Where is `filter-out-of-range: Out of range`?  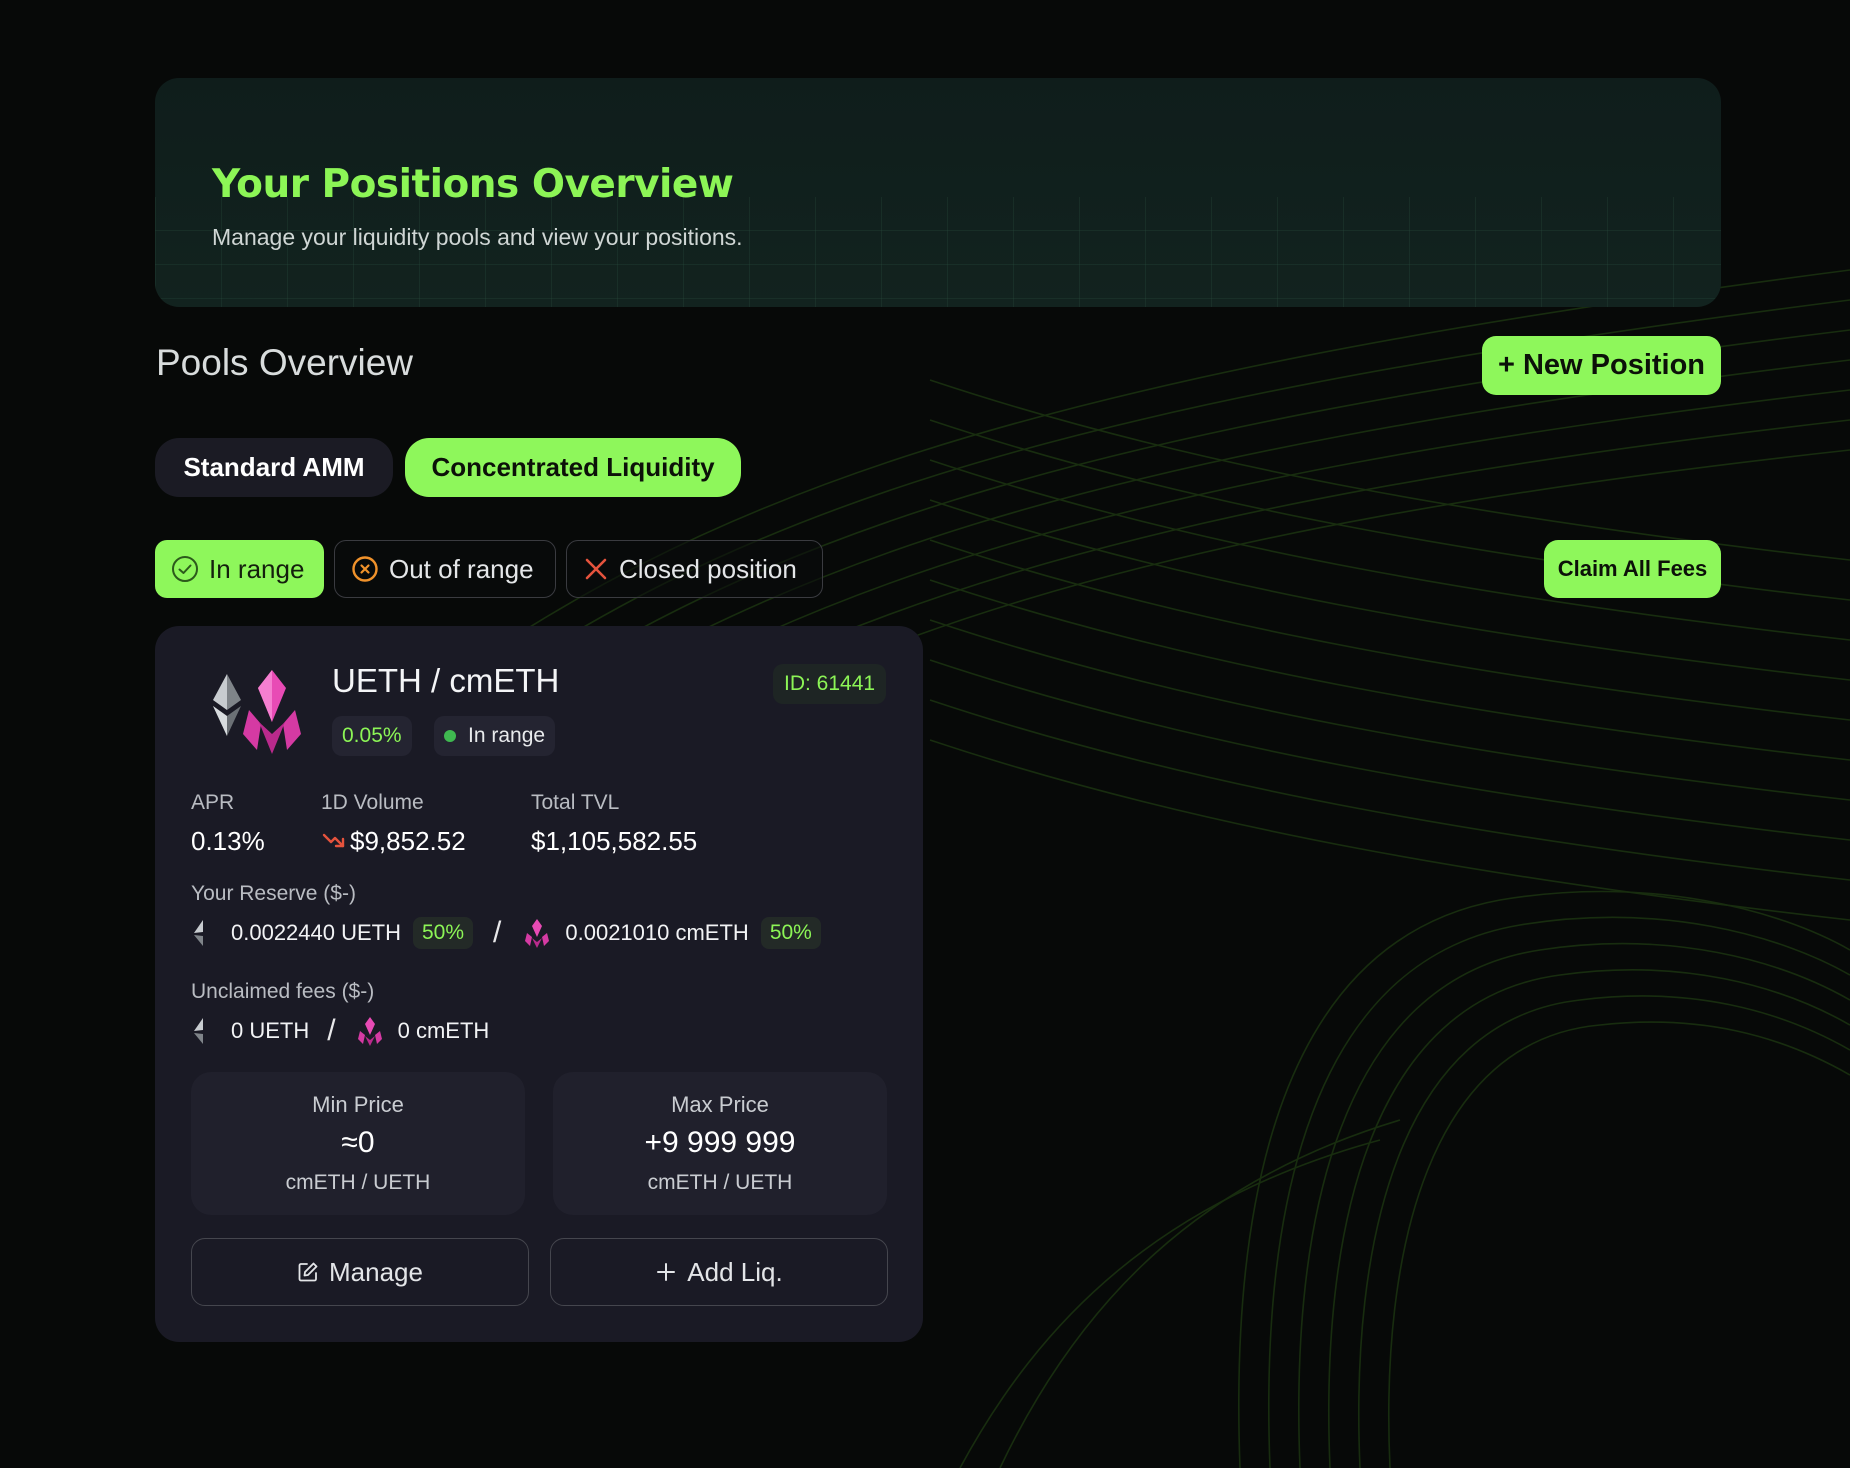 filter-out-of-range: Out of range is located at coordinates (445, 569).